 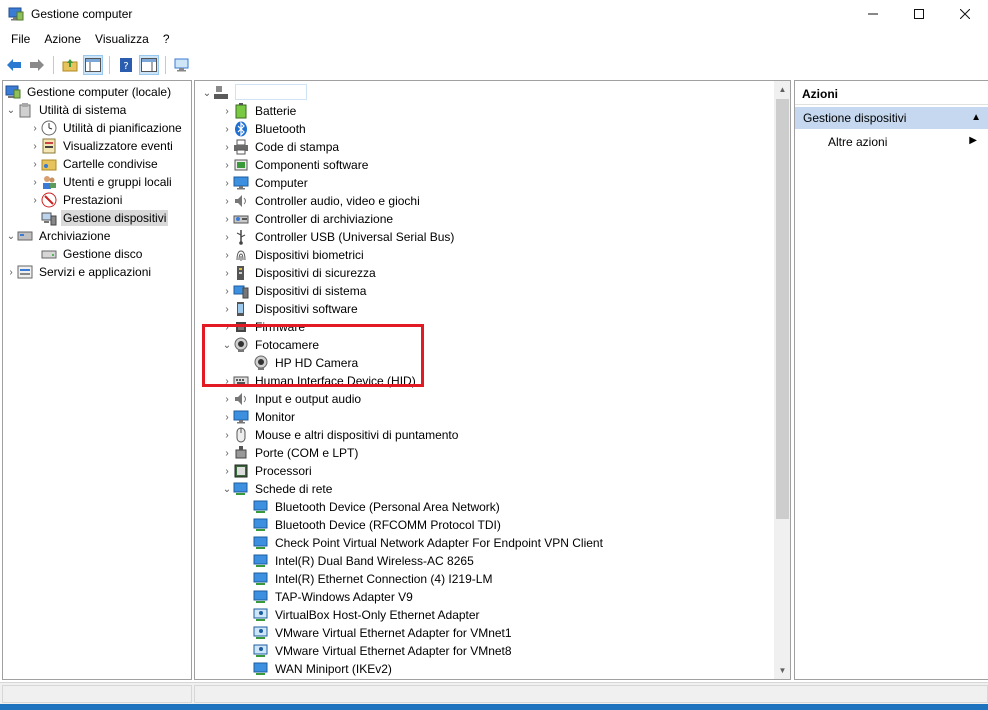 What do you see at coordinates (319, 381) in the screenshot?
I see `device-category: › Human Interface Device (HID)` at bounding box center [319, 381].